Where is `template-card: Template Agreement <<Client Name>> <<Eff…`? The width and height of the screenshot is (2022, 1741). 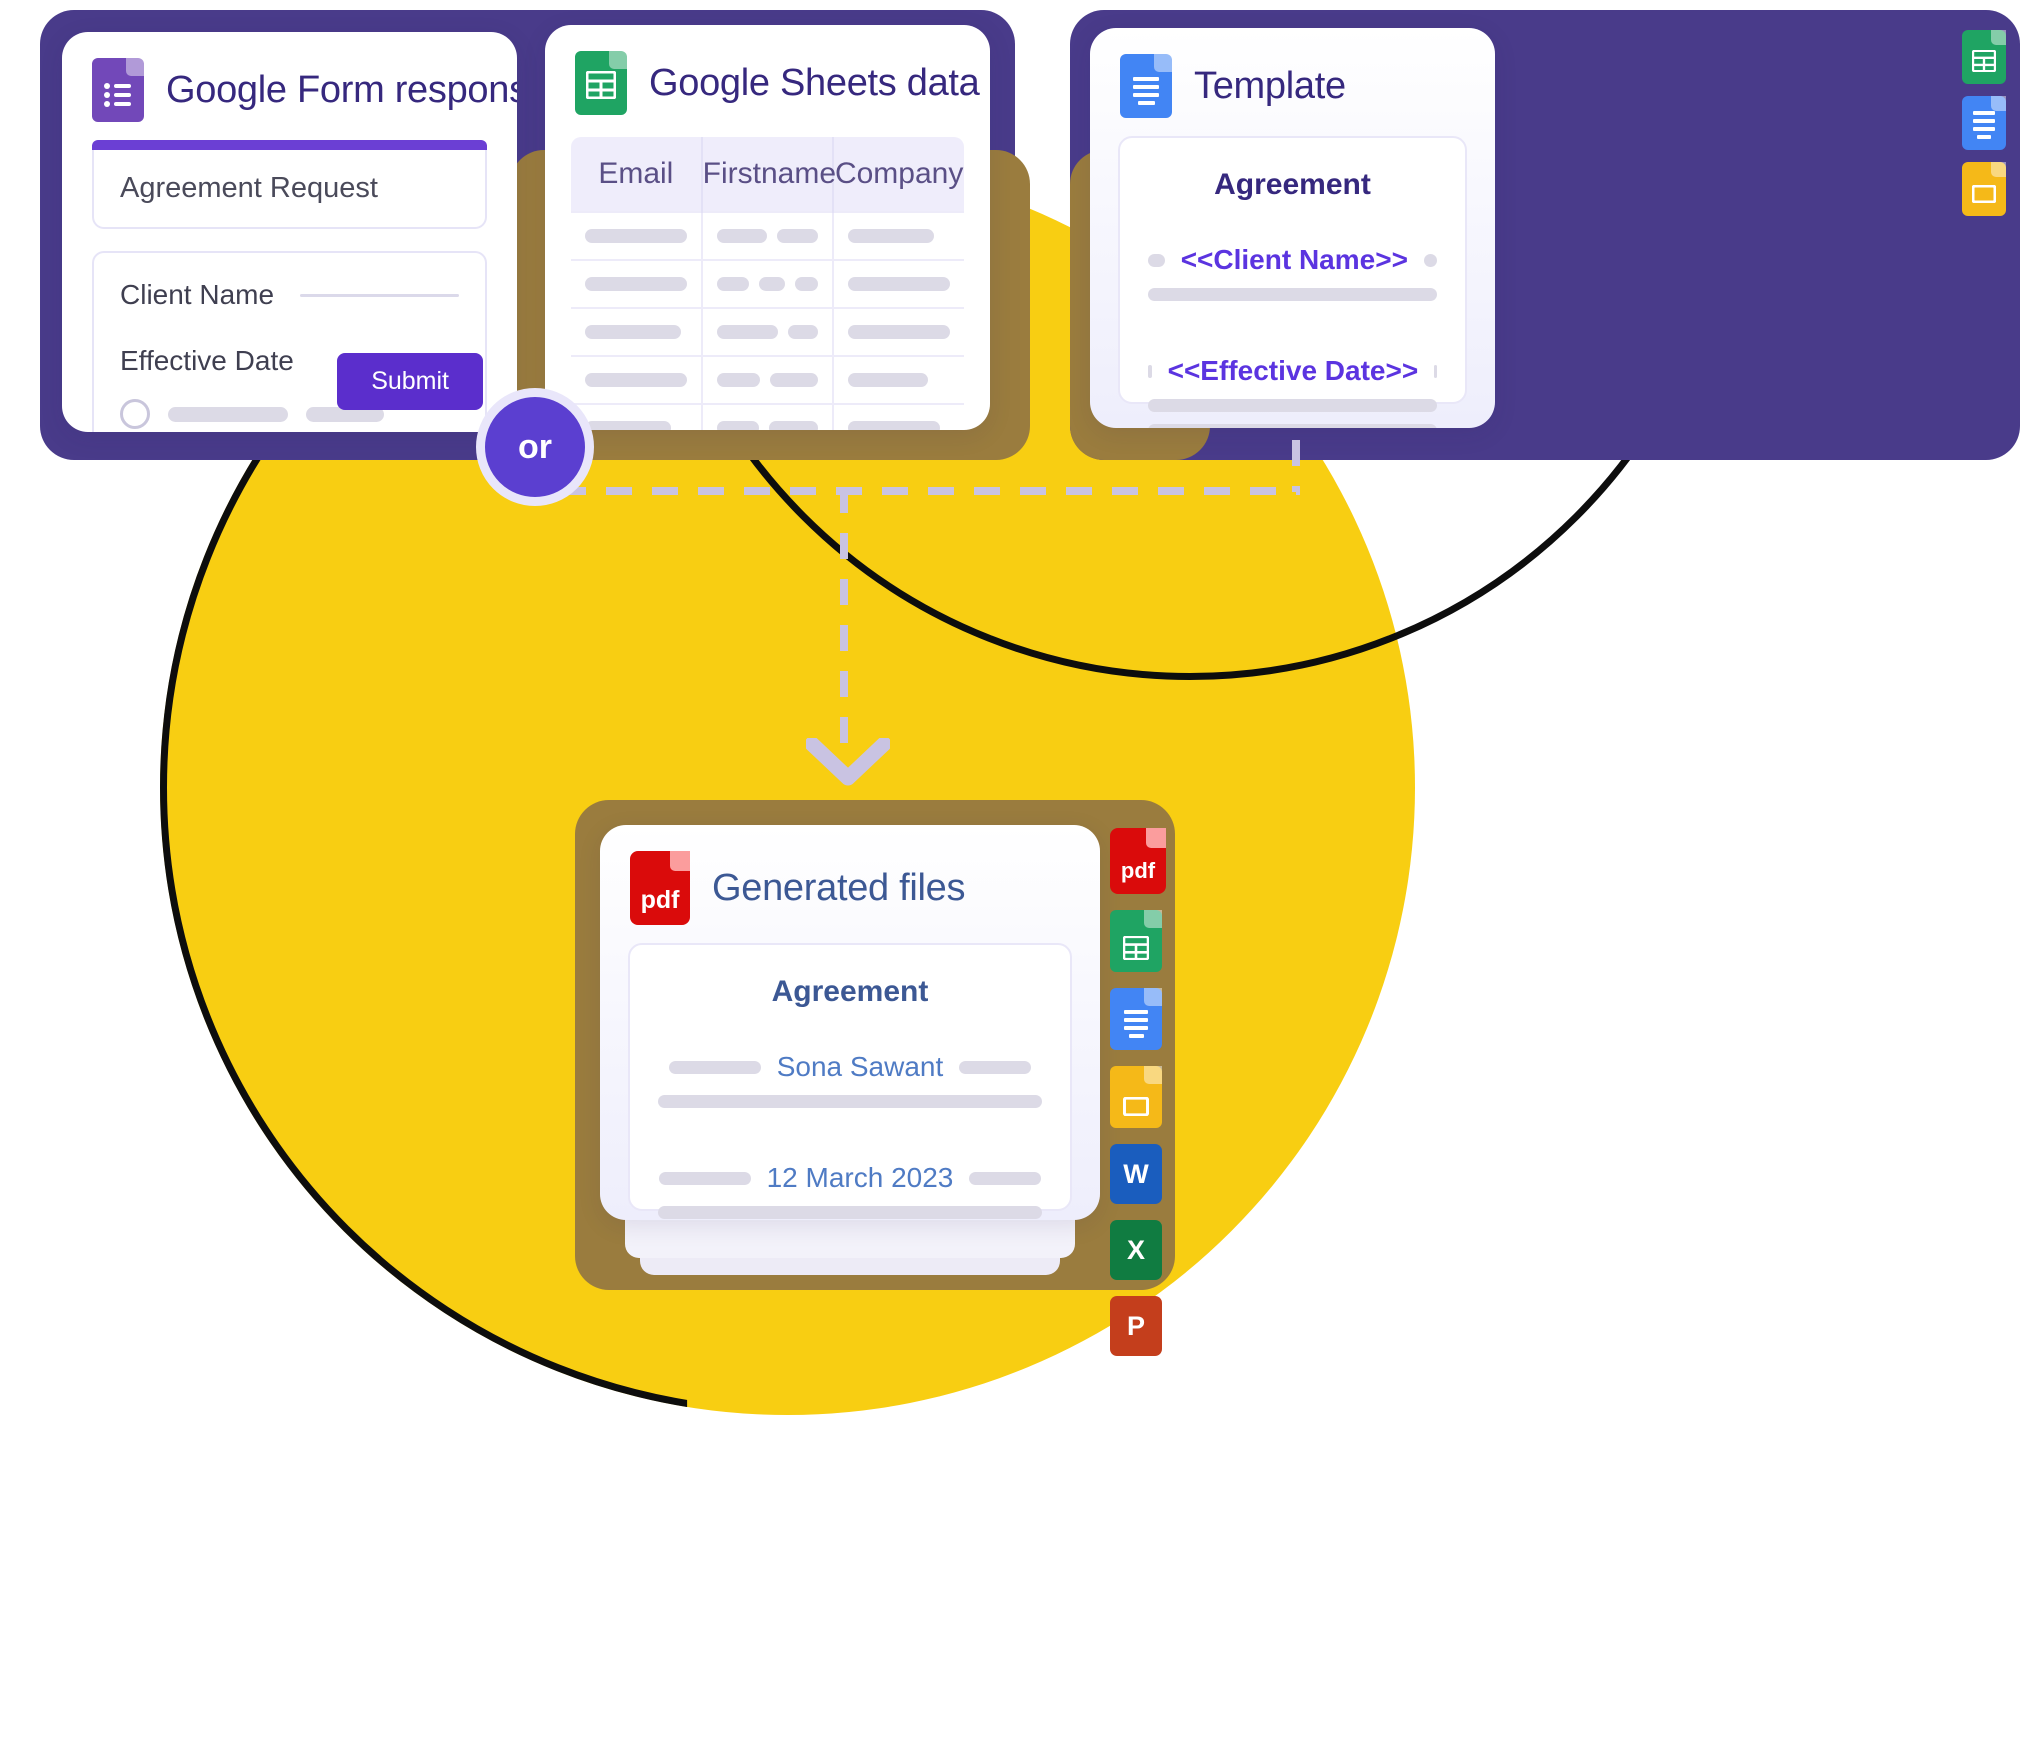 template-card: Template Agreement <<Client Name>> <<Eff… is located at coordinates (1292, 228).